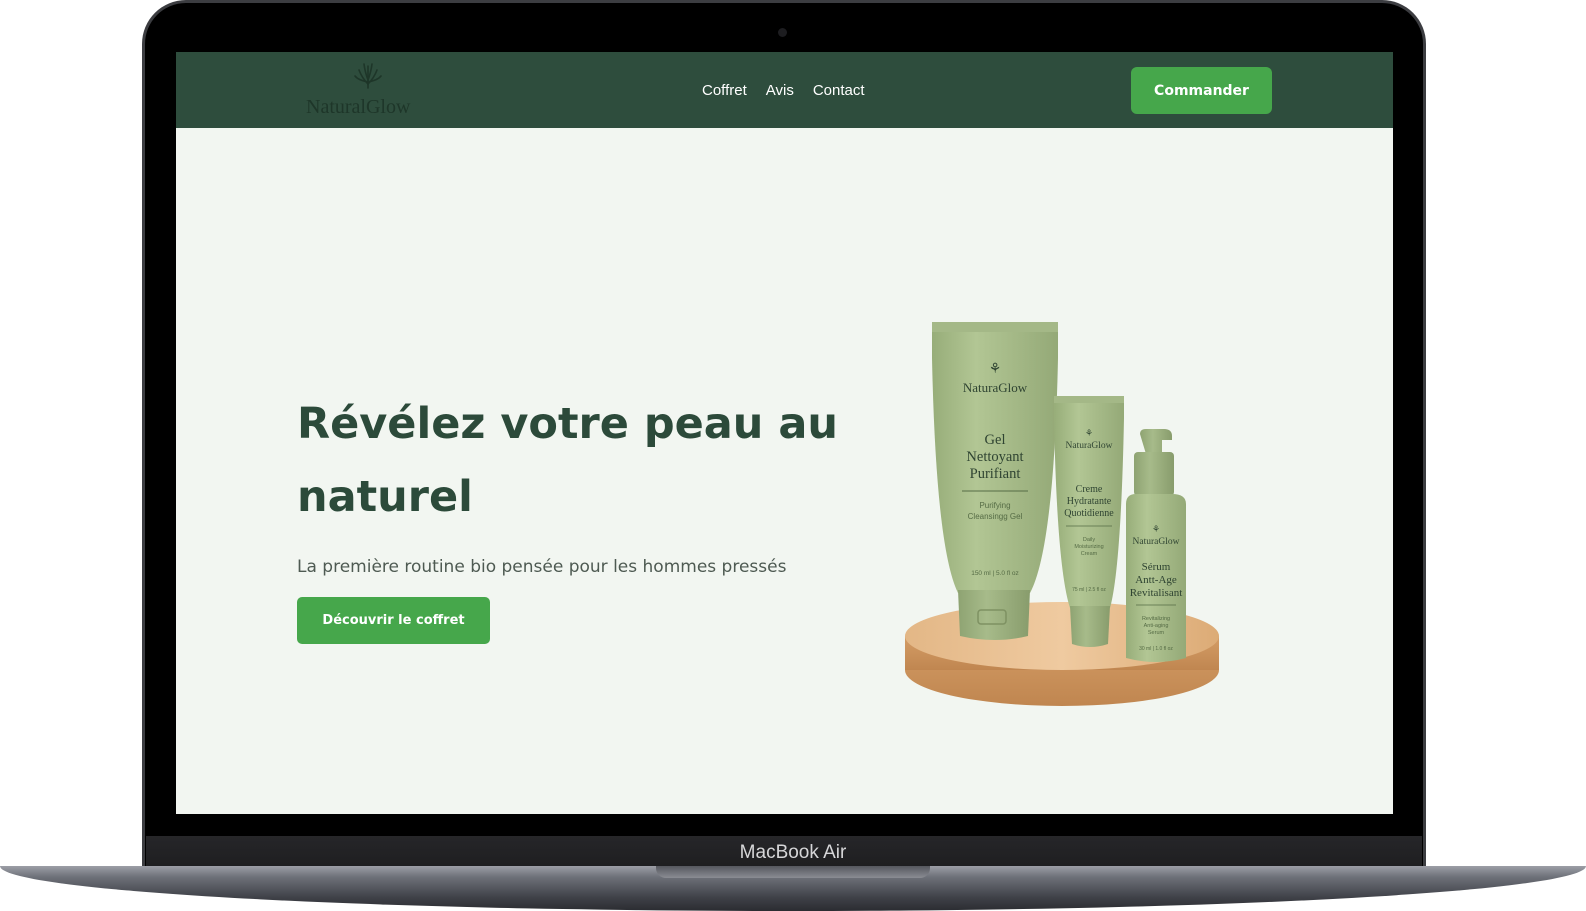  I want to click on brand-logo: NaturalGlow, so click(371, 88).